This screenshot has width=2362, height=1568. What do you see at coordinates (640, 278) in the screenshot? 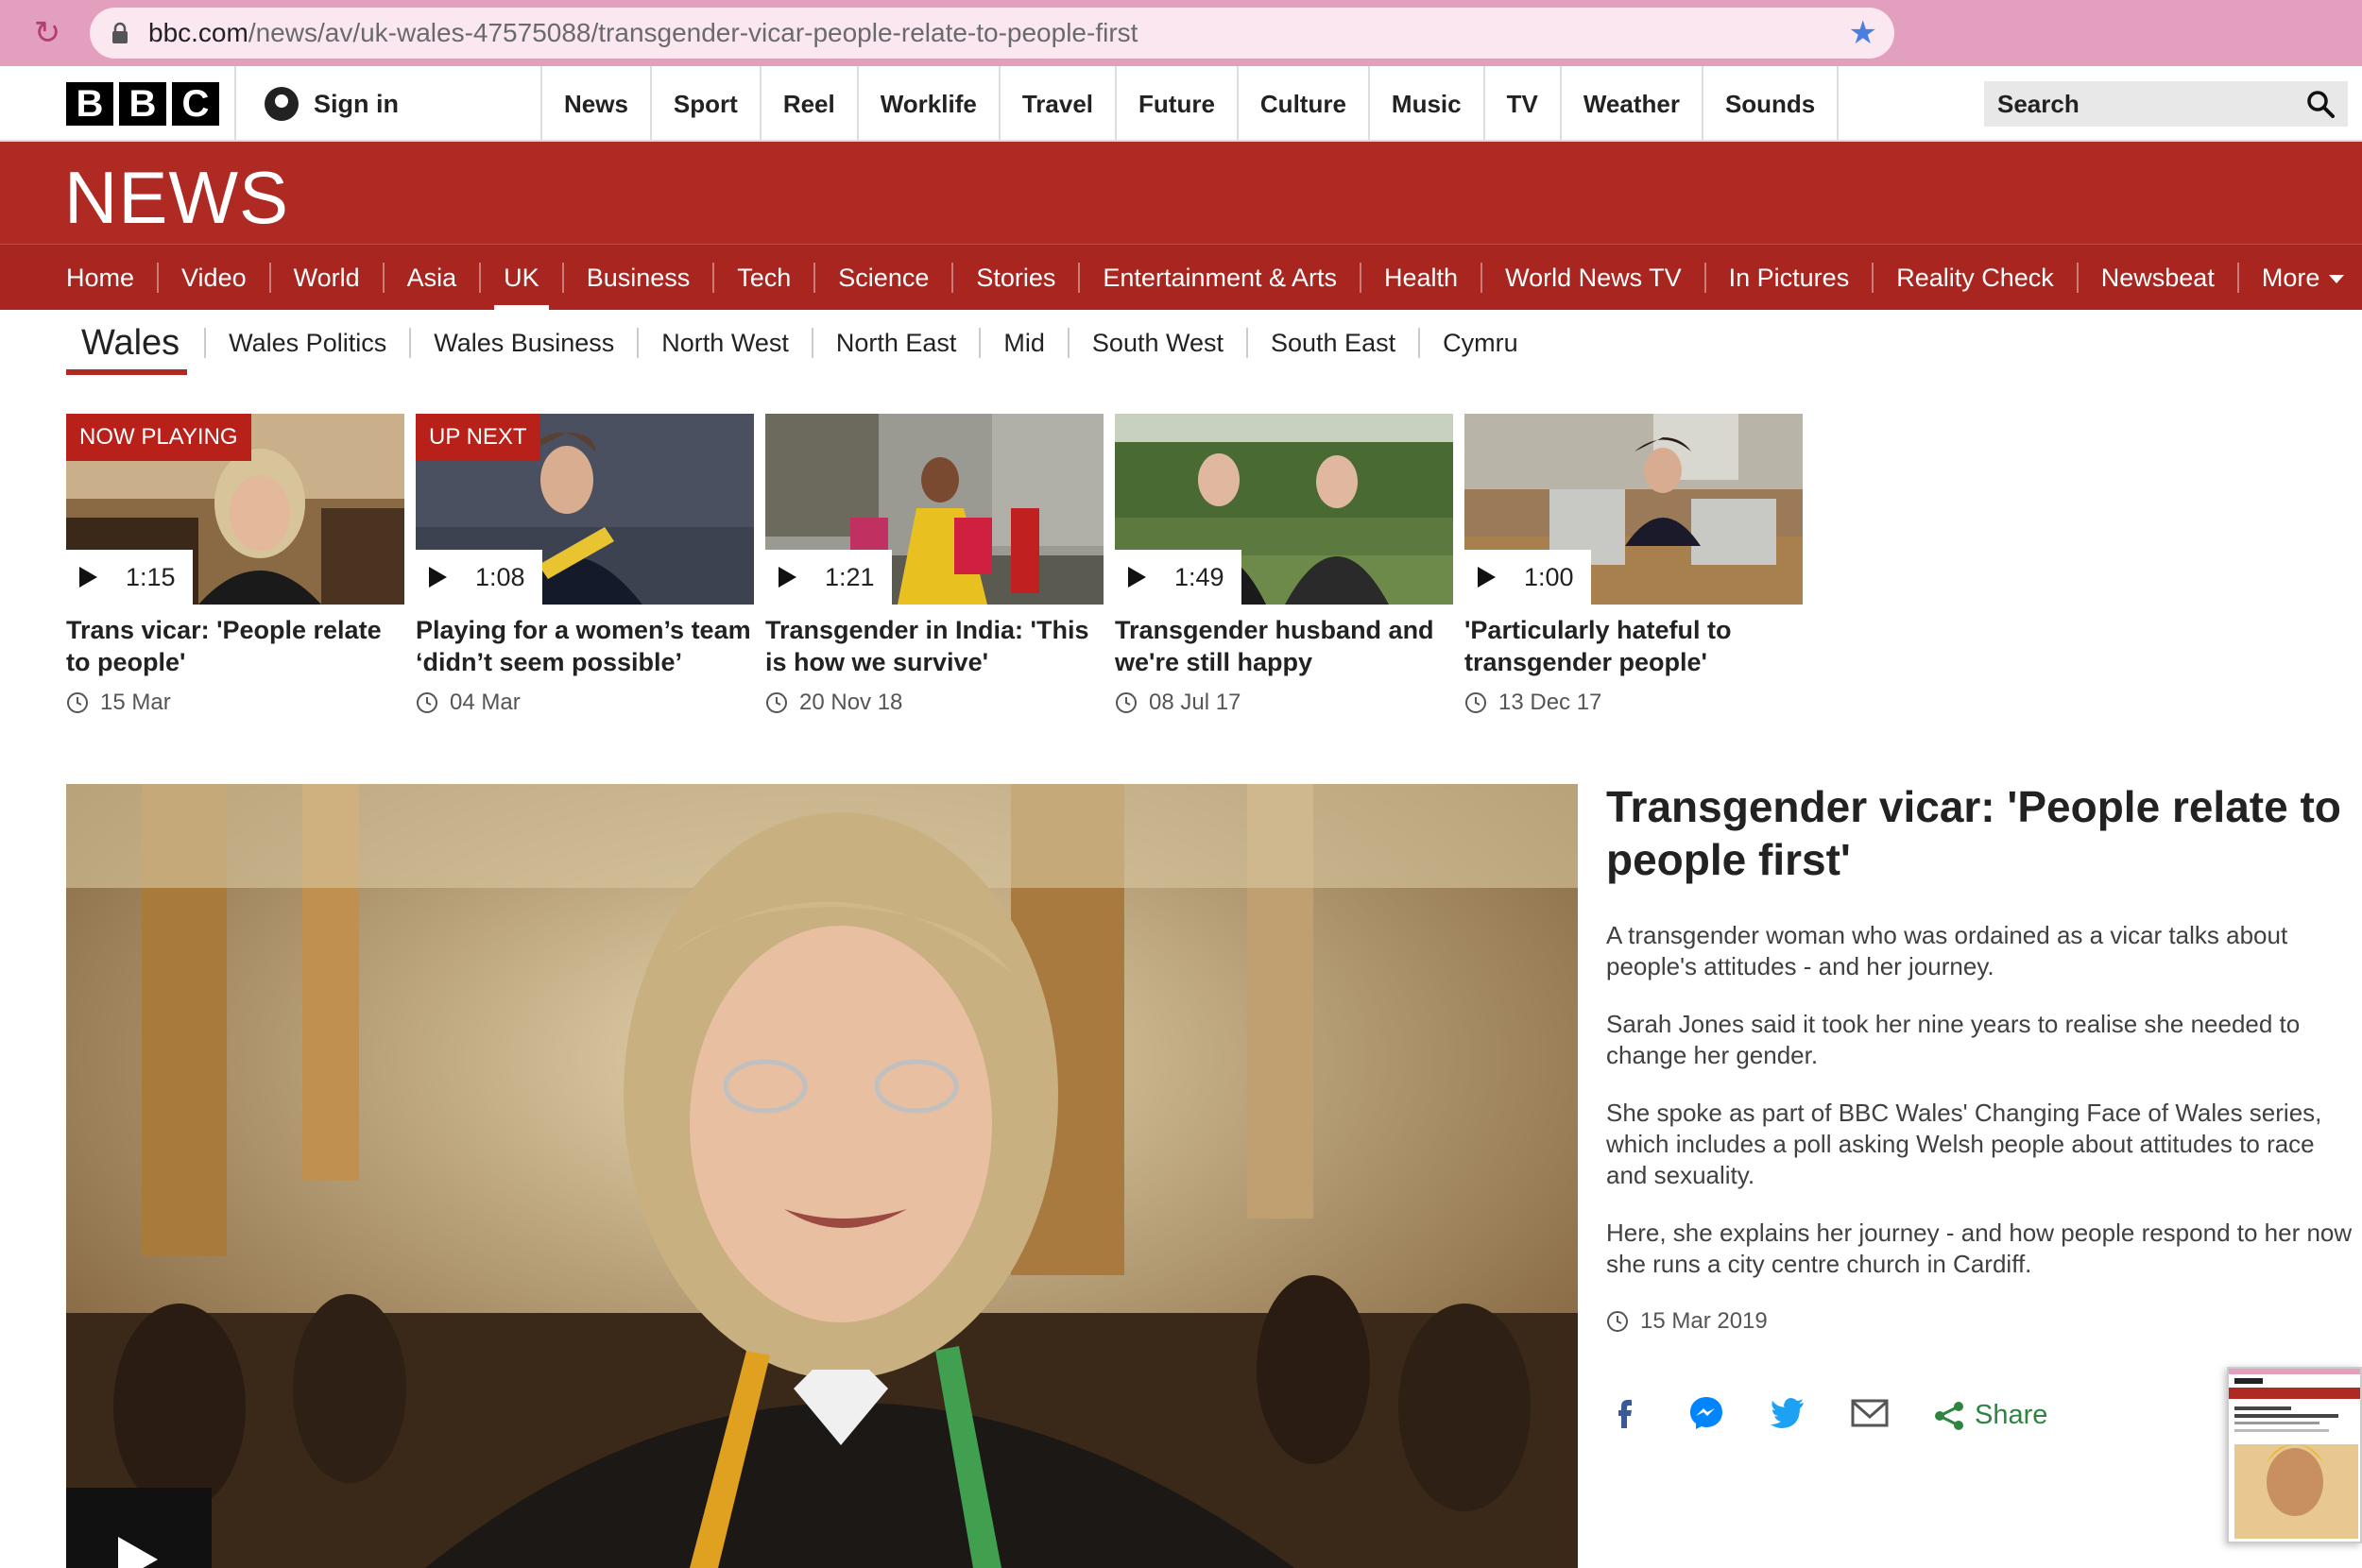
I see `nav-item-business: Business` at bounding box center [640, 278].